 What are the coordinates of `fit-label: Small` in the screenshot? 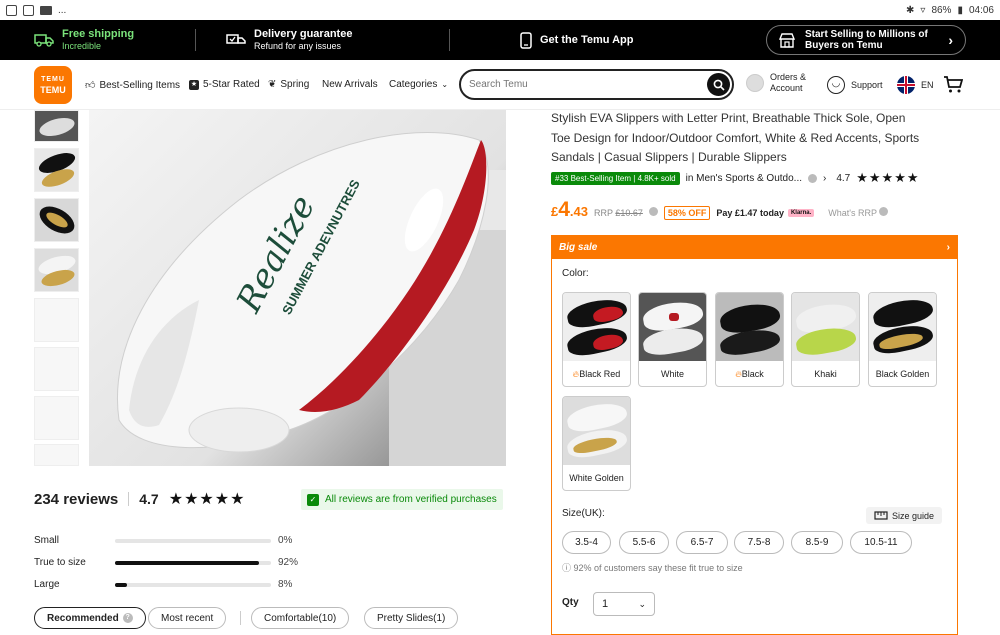 It's located at (47, 540).